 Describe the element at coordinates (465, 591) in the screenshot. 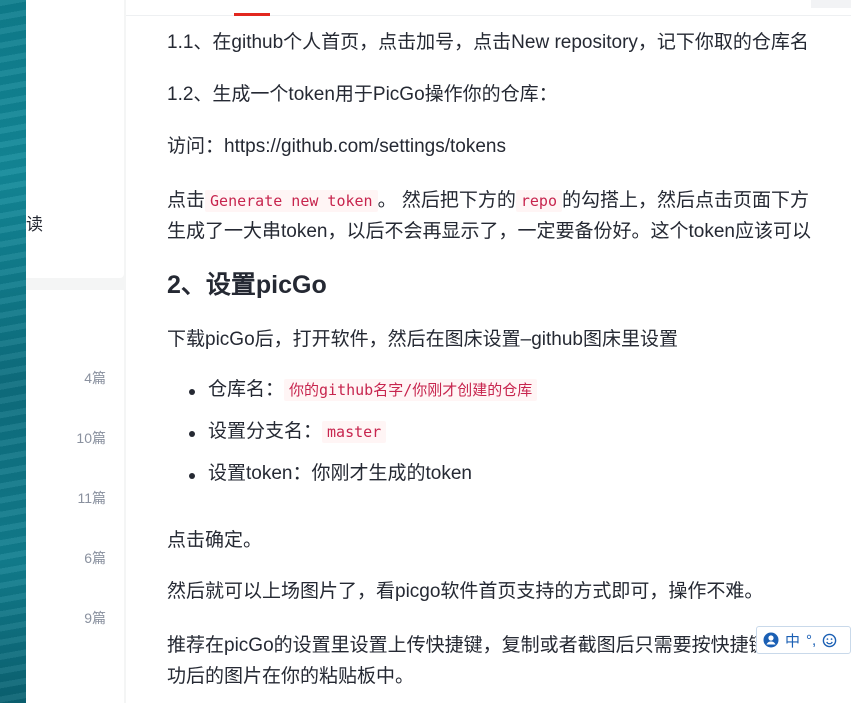

I see `paragraph: 然后就可以上场图片了，看picgo软件首页支持的方式即可，操作不难。` at that location.